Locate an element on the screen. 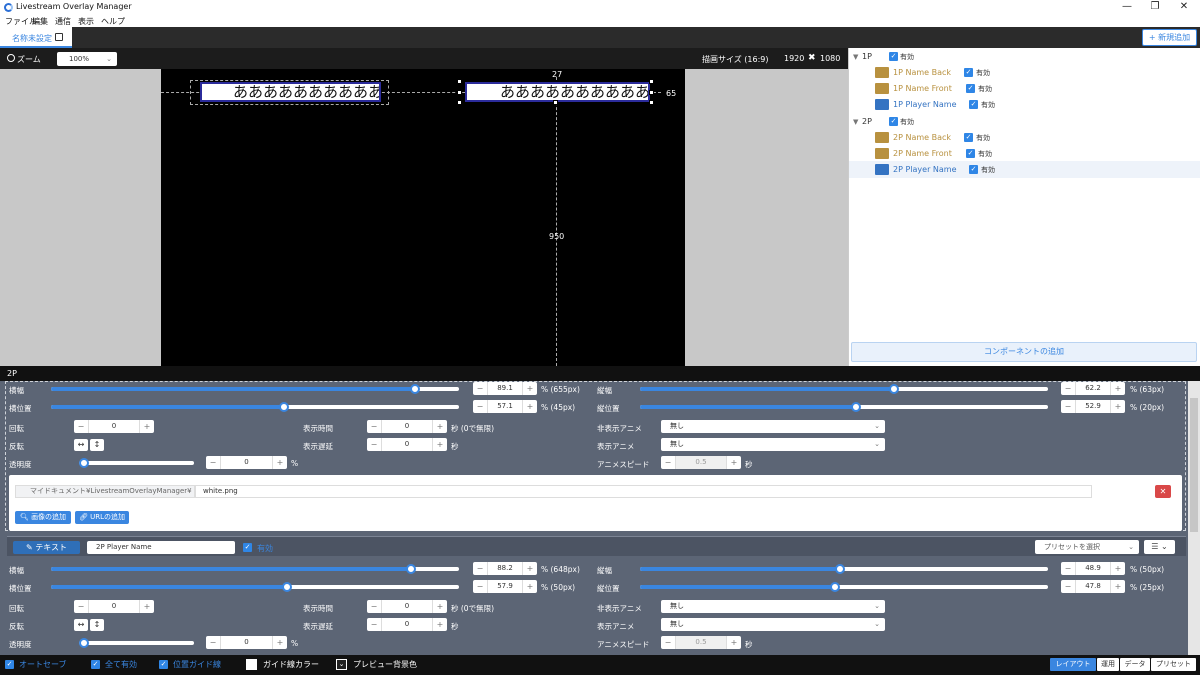 This screenshot has height=675, width=1200. close-button: ✕ is located at coordinates (1184, 7).